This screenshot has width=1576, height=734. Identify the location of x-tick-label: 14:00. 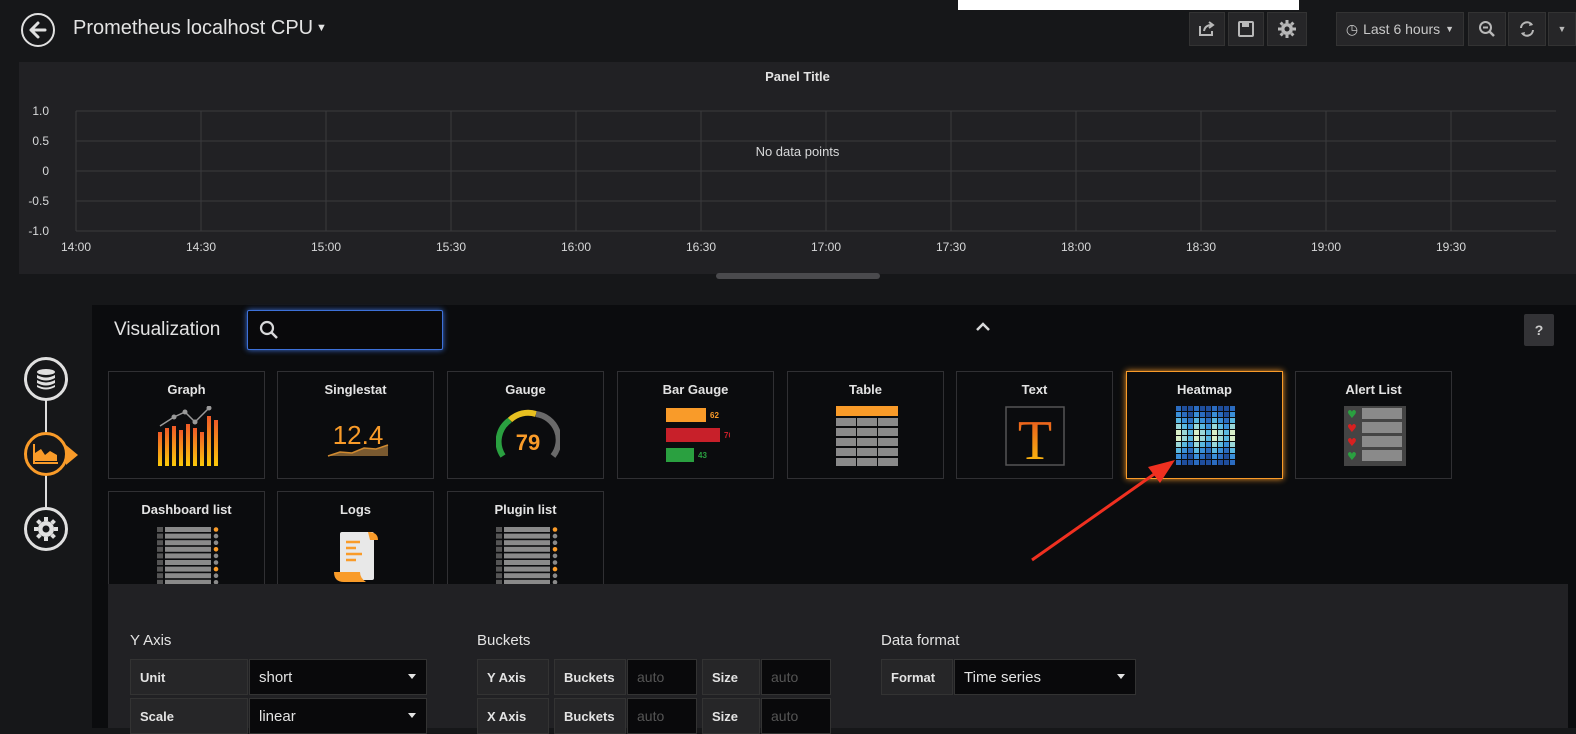
(76, 247).